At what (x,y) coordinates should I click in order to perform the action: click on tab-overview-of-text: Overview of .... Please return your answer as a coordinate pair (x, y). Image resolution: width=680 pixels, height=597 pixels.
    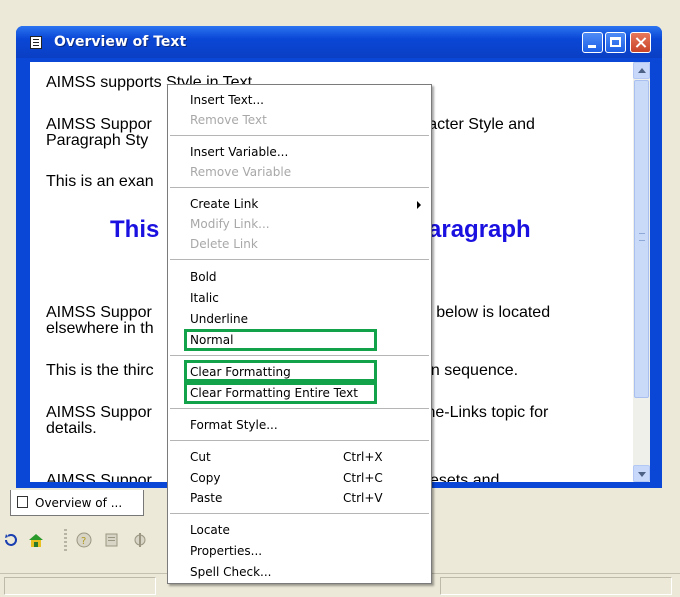
    Looking at the image, I should click on (77, 503).